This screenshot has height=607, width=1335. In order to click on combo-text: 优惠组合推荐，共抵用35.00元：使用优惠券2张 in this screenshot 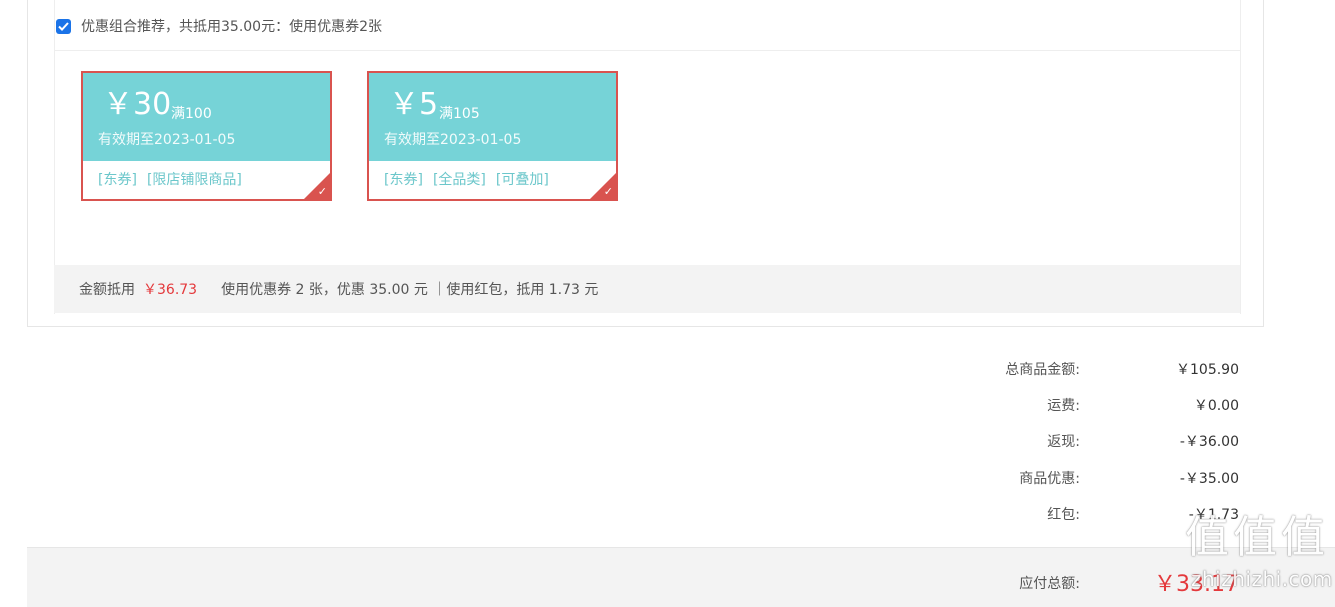, I will do `click(231, 27)`.